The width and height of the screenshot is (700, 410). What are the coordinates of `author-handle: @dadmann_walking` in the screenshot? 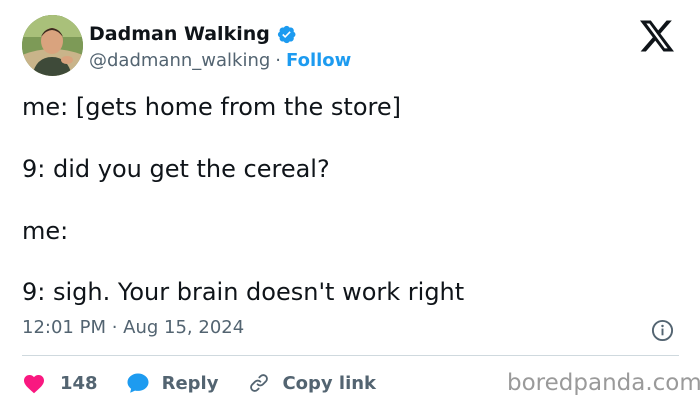 It's located at (179, 60).